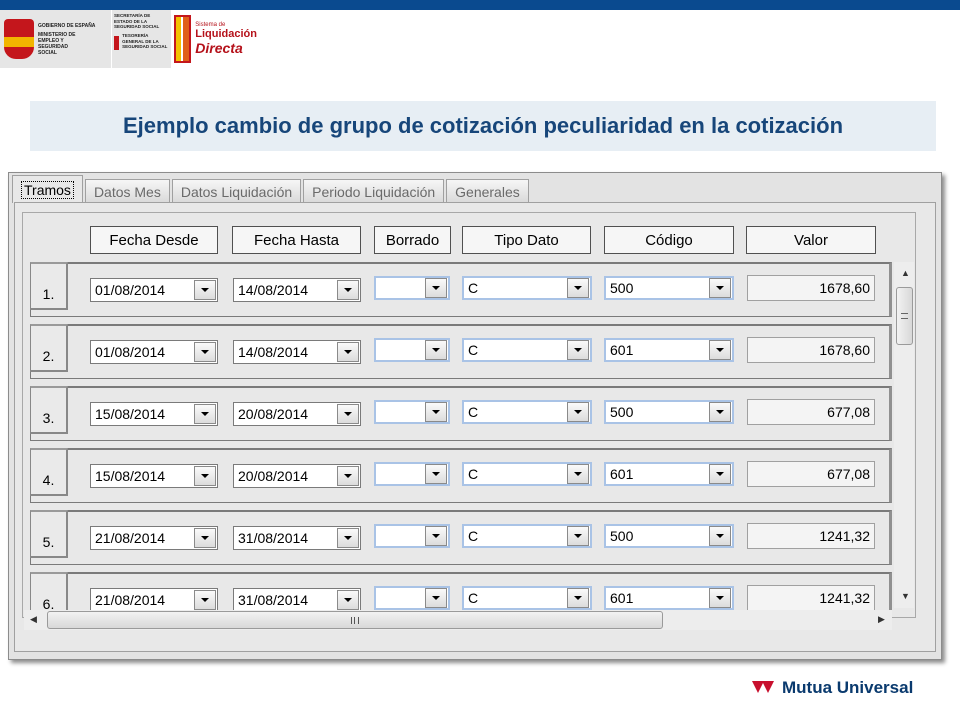  Describe the element at coordinates (154, 240) in the screenshot. I see `col-header-fecha-desde: Fecha Desde` at that location.